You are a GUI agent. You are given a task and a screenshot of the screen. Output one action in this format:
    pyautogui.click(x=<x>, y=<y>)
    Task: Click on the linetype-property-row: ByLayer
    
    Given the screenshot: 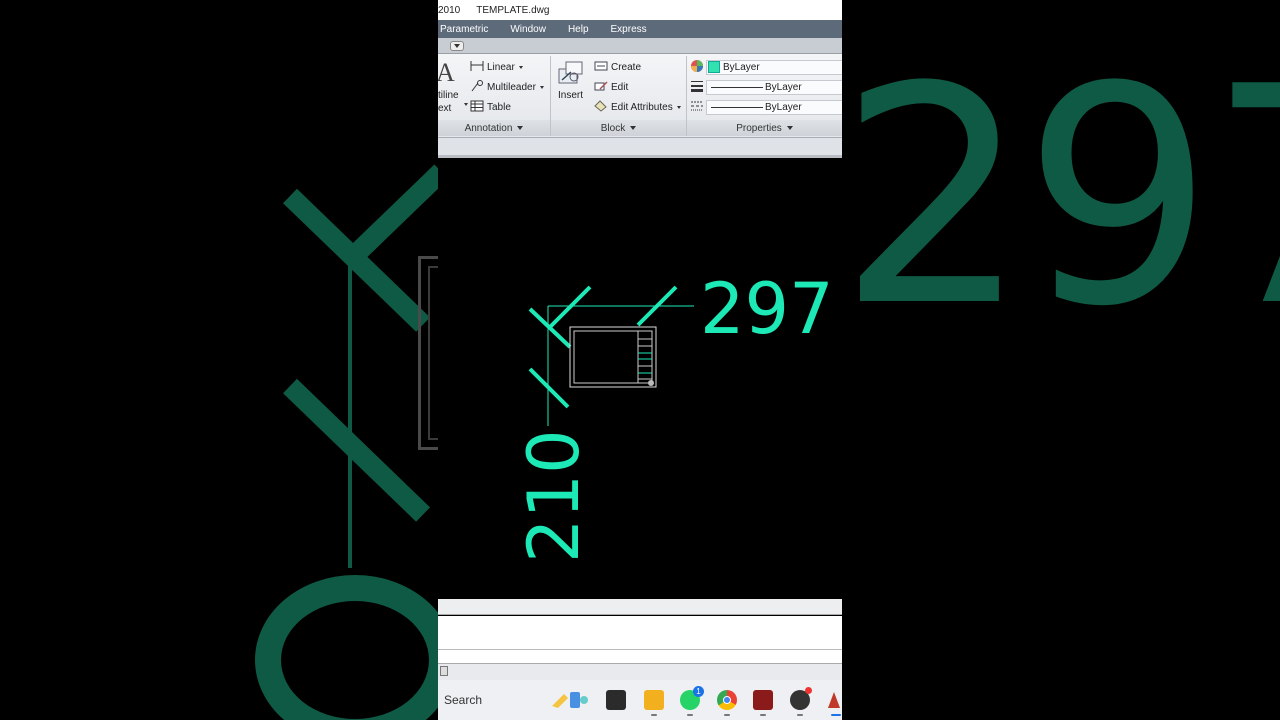 What is the action you would take?
    pyautogui.click(x=766, y=107)
    